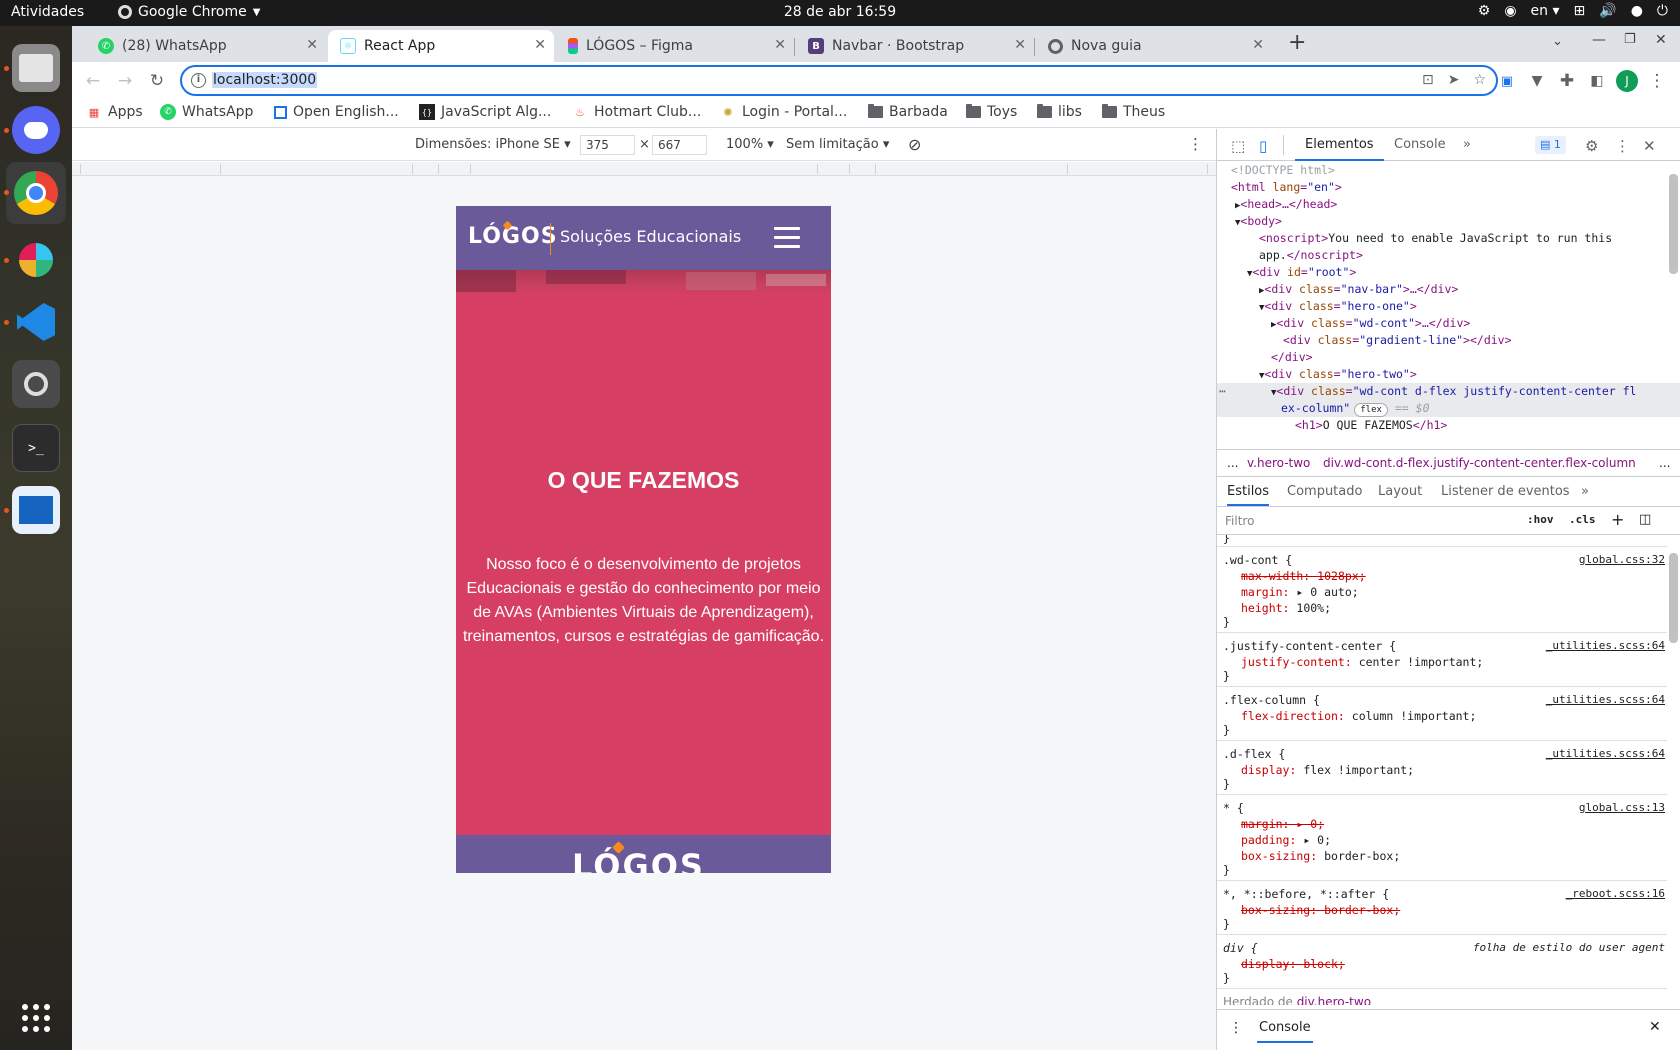 Image resolution: width=1680 pixels, height=1050 pixels. Describe the element at coordinates (1248, 495) in the screenshot. I see `tab-styles: Estilos` at that location.